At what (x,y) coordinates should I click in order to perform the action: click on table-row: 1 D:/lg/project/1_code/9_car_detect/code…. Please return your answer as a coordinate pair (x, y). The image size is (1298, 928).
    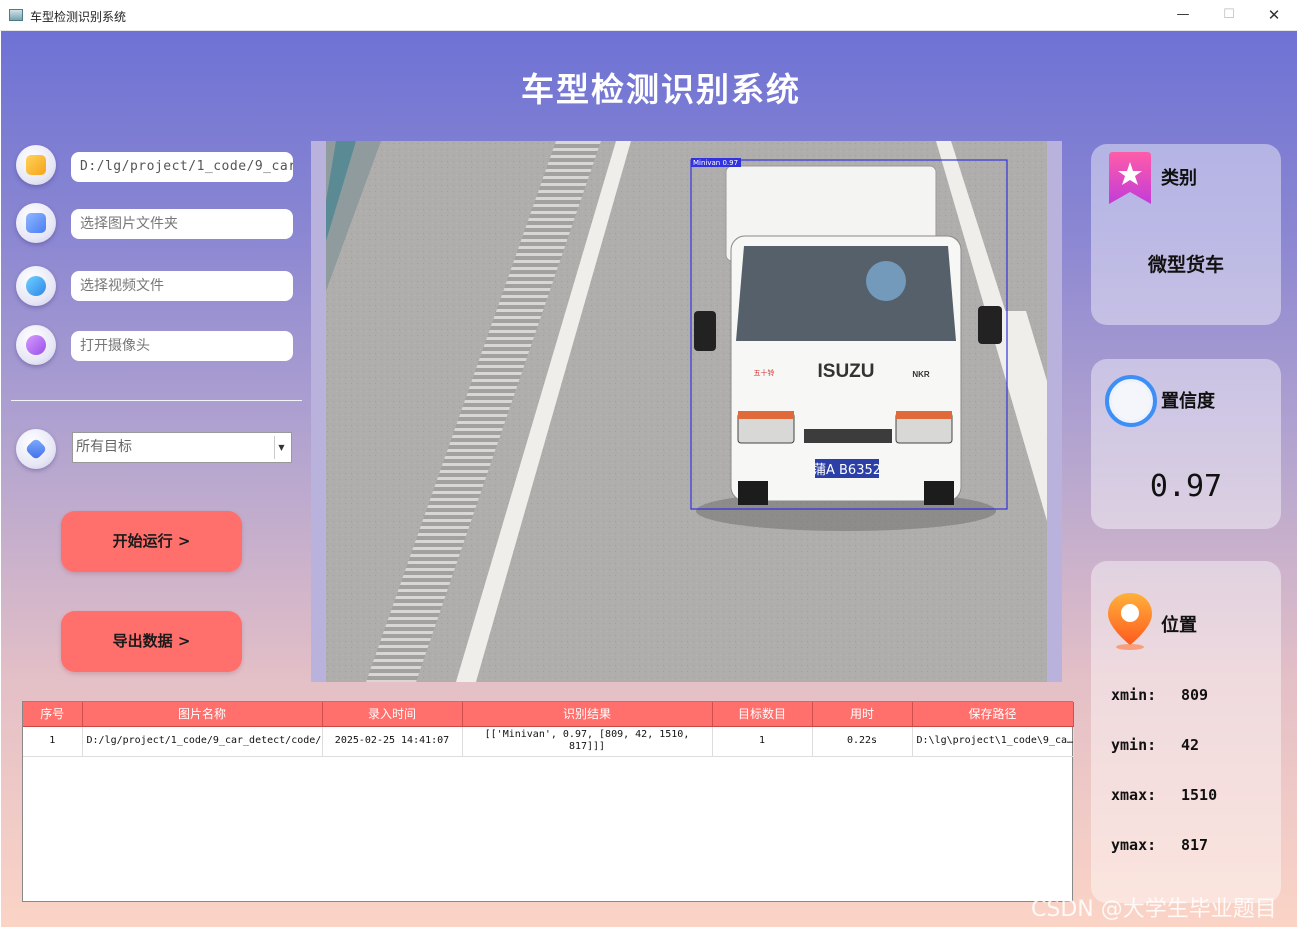
    Looking at the image, I should click on (548, 741).